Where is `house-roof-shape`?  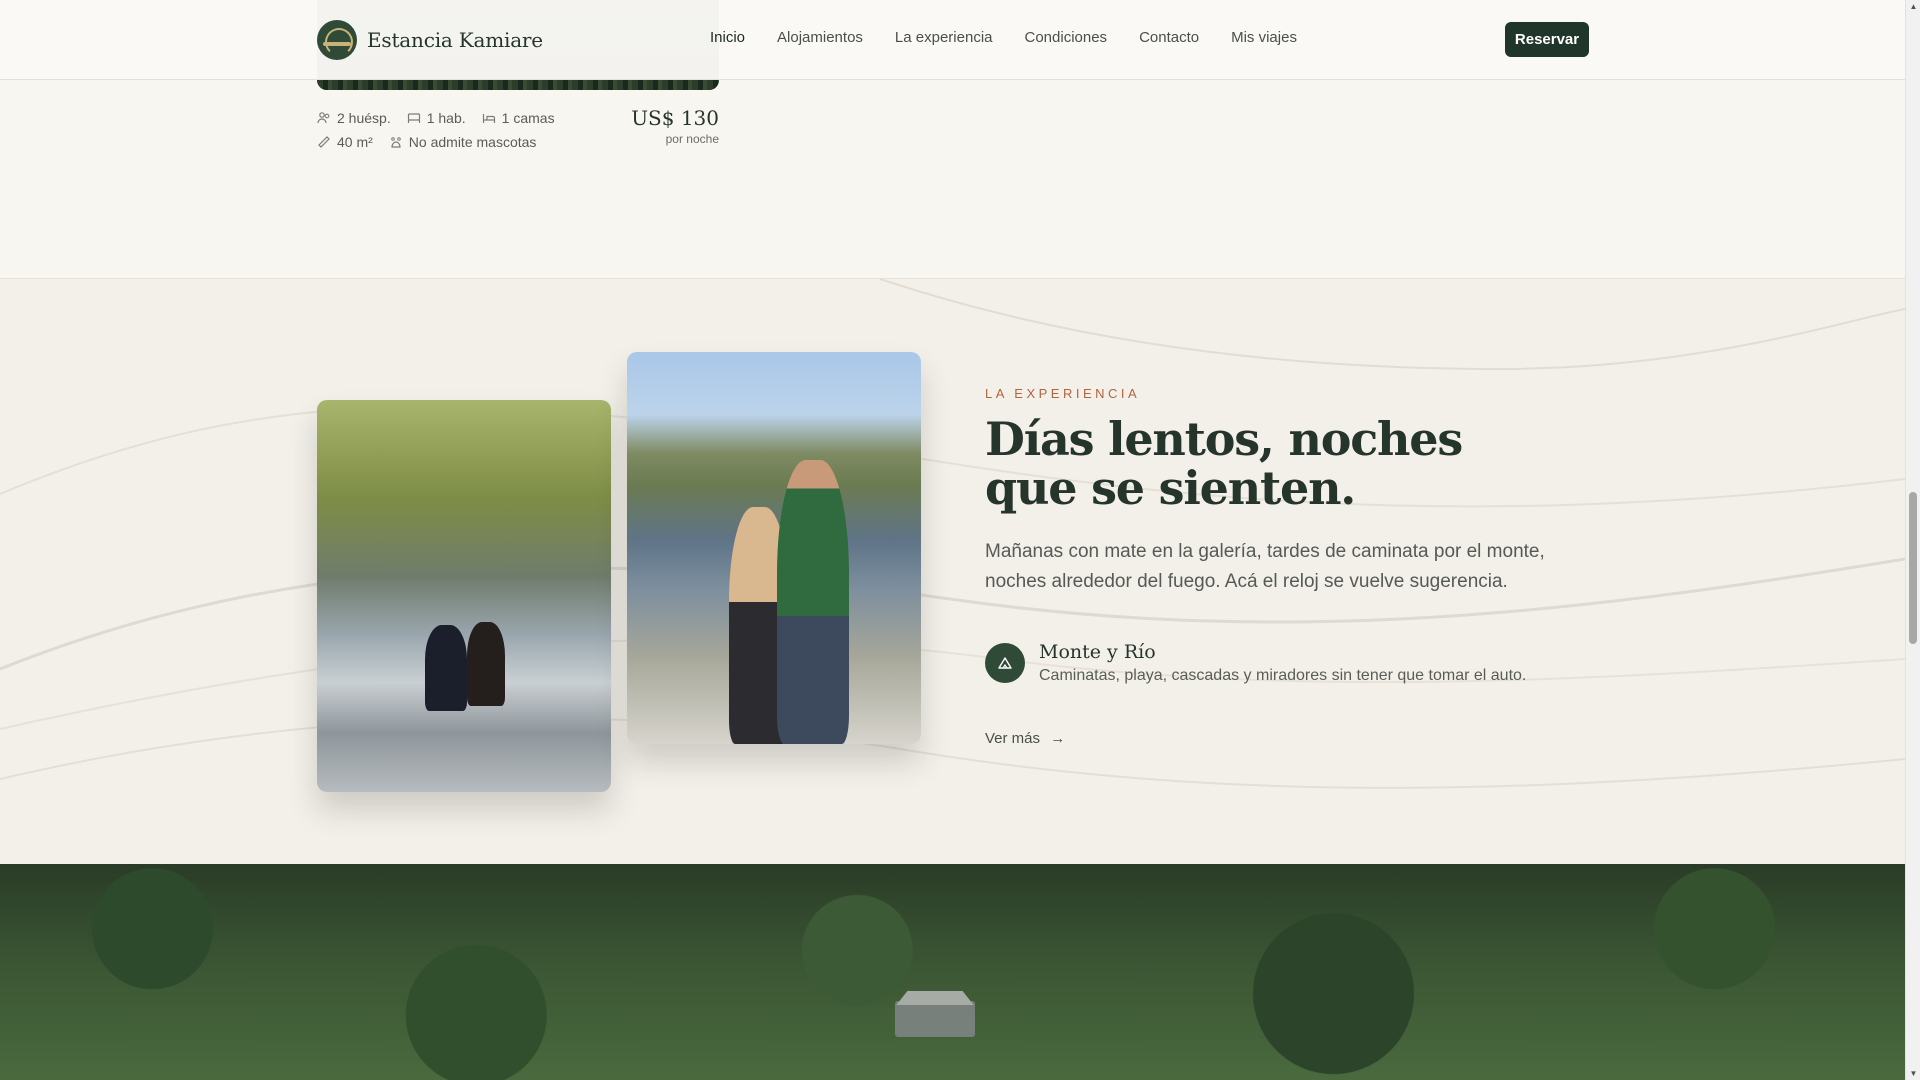 house-roof-shape is located at coordinates (935, 1019).